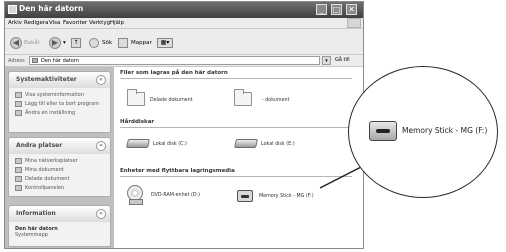 The width and height of the screenshot is (506, 252). I want to click on place-shared-documents: Delade dokument, so click(60, 179).